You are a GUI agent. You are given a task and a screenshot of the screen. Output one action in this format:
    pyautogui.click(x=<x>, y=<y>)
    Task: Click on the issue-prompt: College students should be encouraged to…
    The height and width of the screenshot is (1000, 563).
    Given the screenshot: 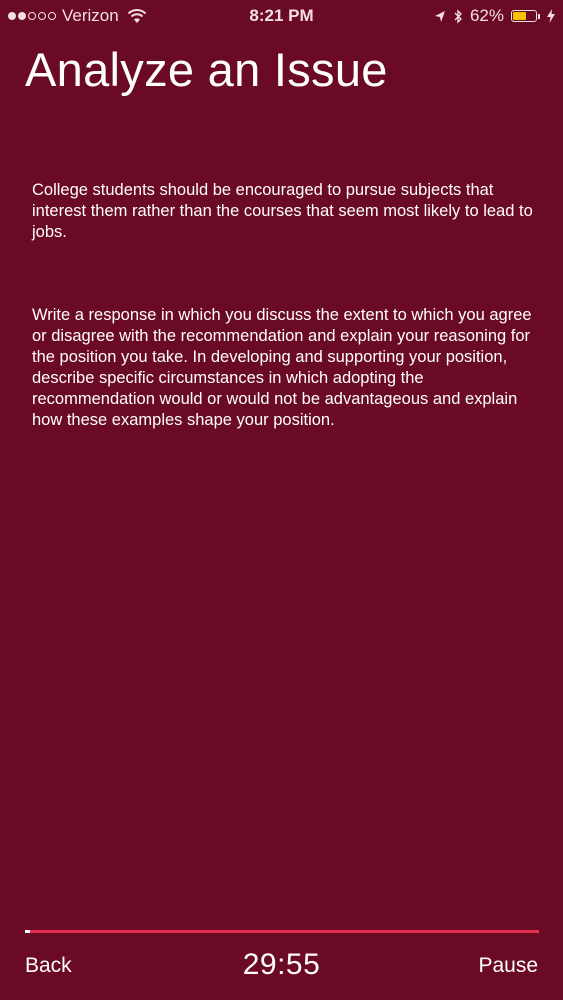 What is the action you would take?
    pyautogui.click(x=282, y=211)
    